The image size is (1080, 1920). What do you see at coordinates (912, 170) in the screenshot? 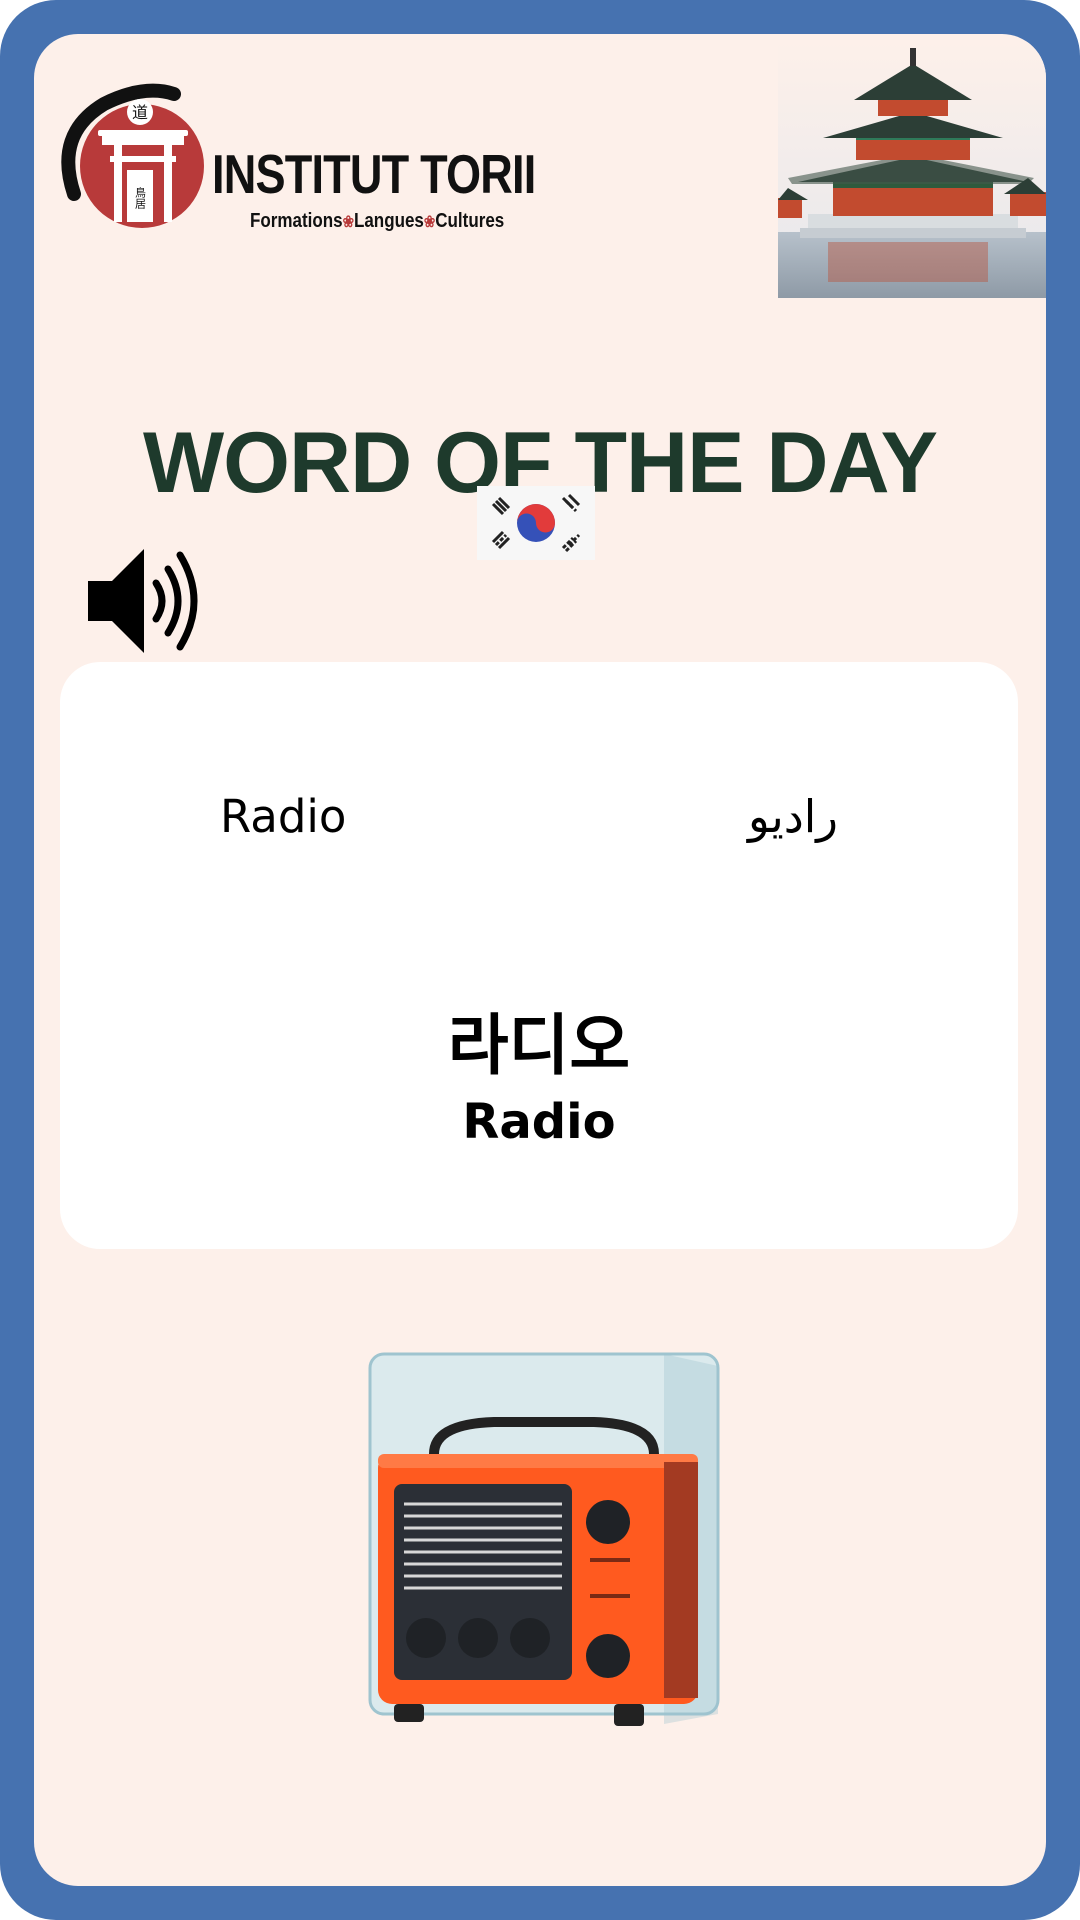
I see `pagoda-photo` at bounding box center [912, 170].